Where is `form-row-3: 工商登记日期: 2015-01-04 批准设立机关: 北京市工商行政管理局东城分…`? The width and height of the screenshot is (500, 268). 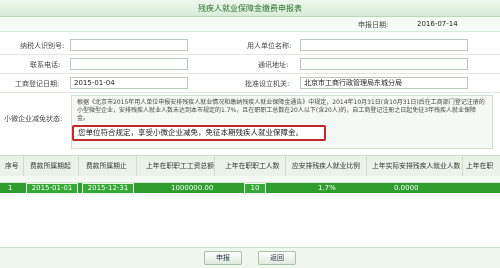 form-row-3: 工商登记日期: 2015-01-04 批准设立机关: 北京市工商行政管理局东城分… is located at coordinates (250, 83).